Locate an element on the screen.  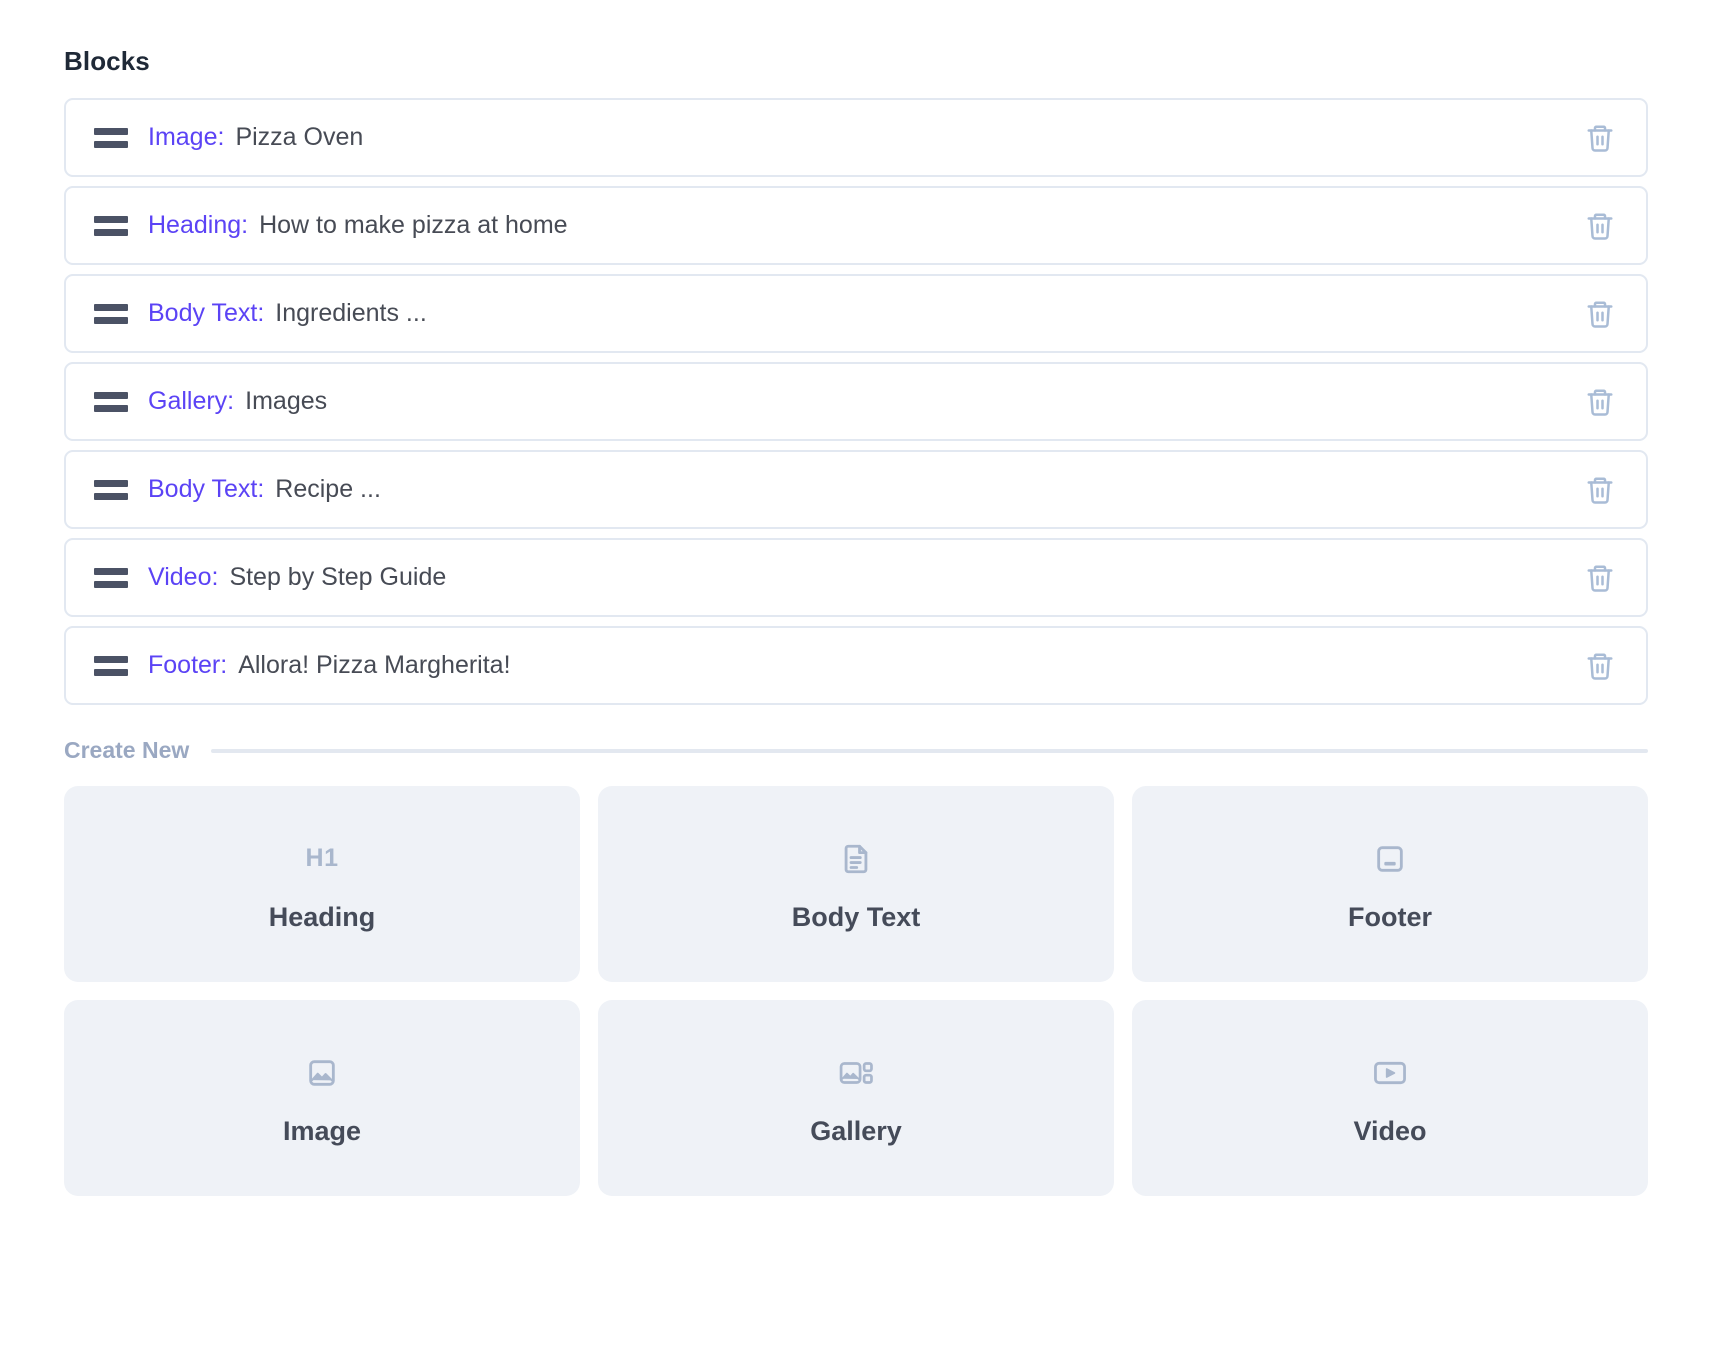
block-row: Heading: How to make pizza at home is located at coordinates (856, 225).